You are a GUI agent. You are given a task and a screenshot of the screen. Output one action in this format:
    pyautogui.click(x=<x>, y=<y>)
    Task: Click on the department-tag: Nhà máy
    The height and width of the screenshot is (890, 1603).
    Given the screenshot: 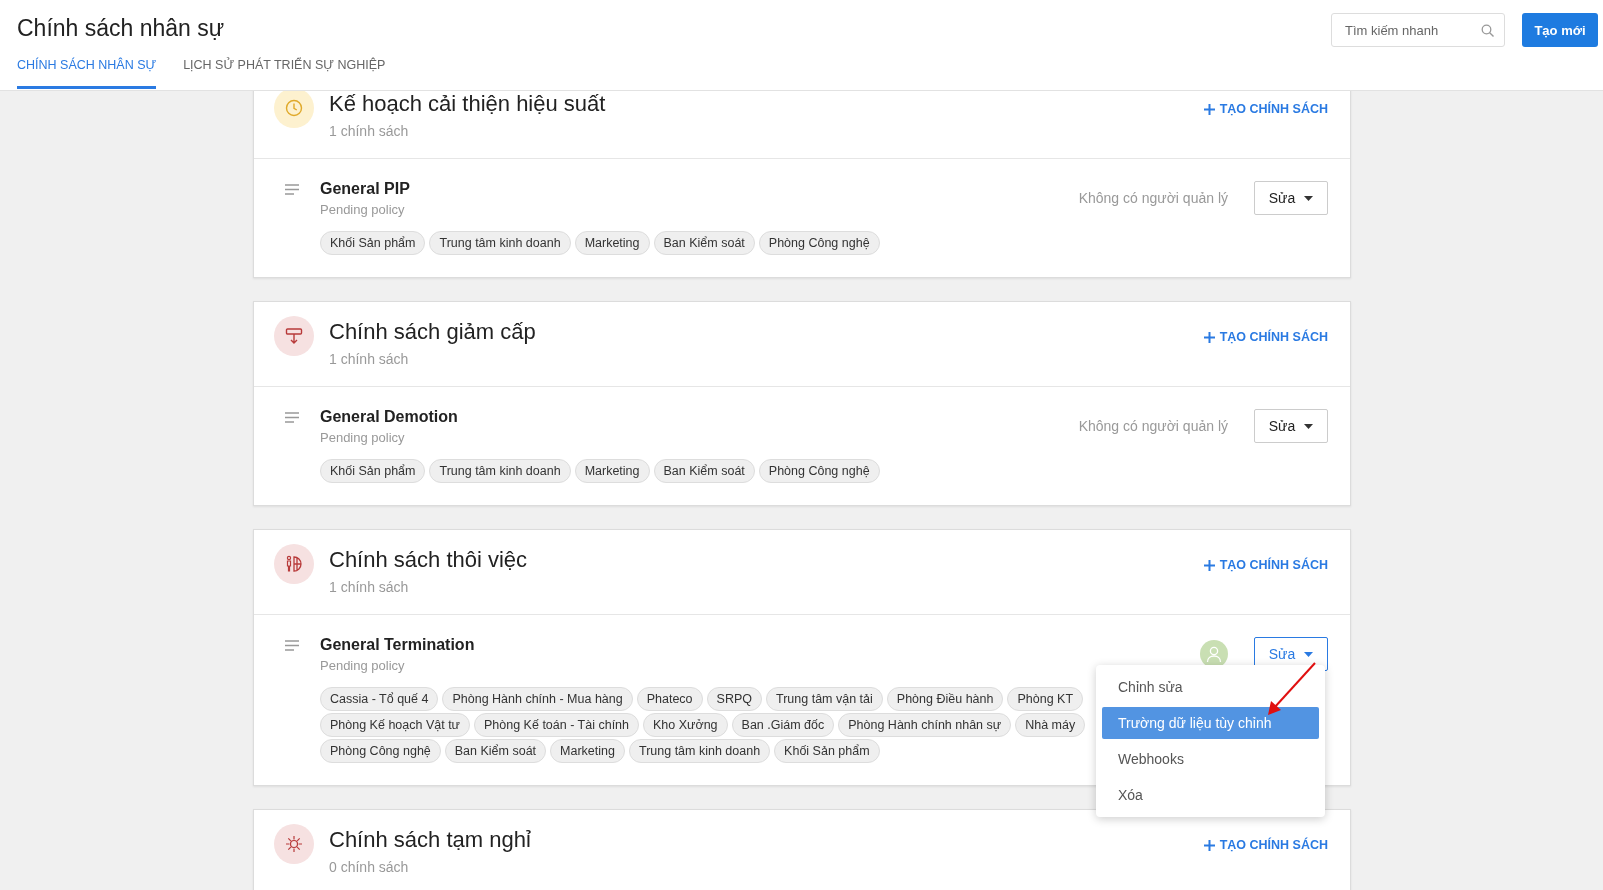 What is the action you would take?
    pyautogui.click(x=1050, y=725)
    